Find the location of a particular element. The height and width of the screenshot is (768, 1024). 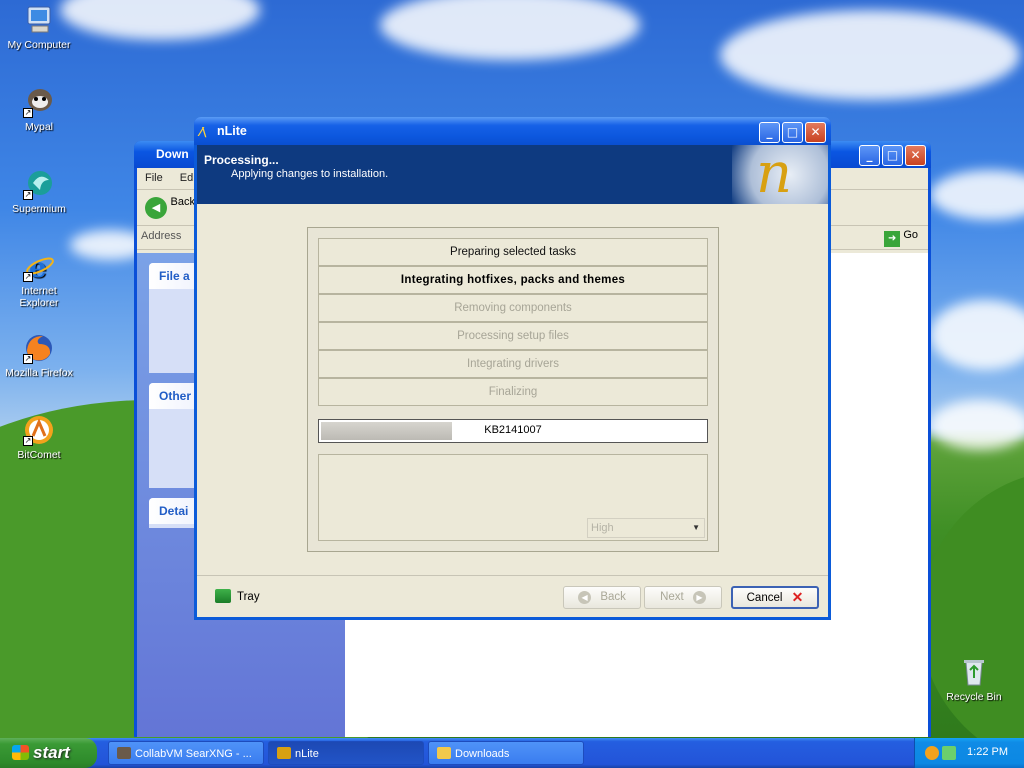

desktop-icon-internet-explorer: e ↗ Internet Explorer is located at coordinates (39, 279).